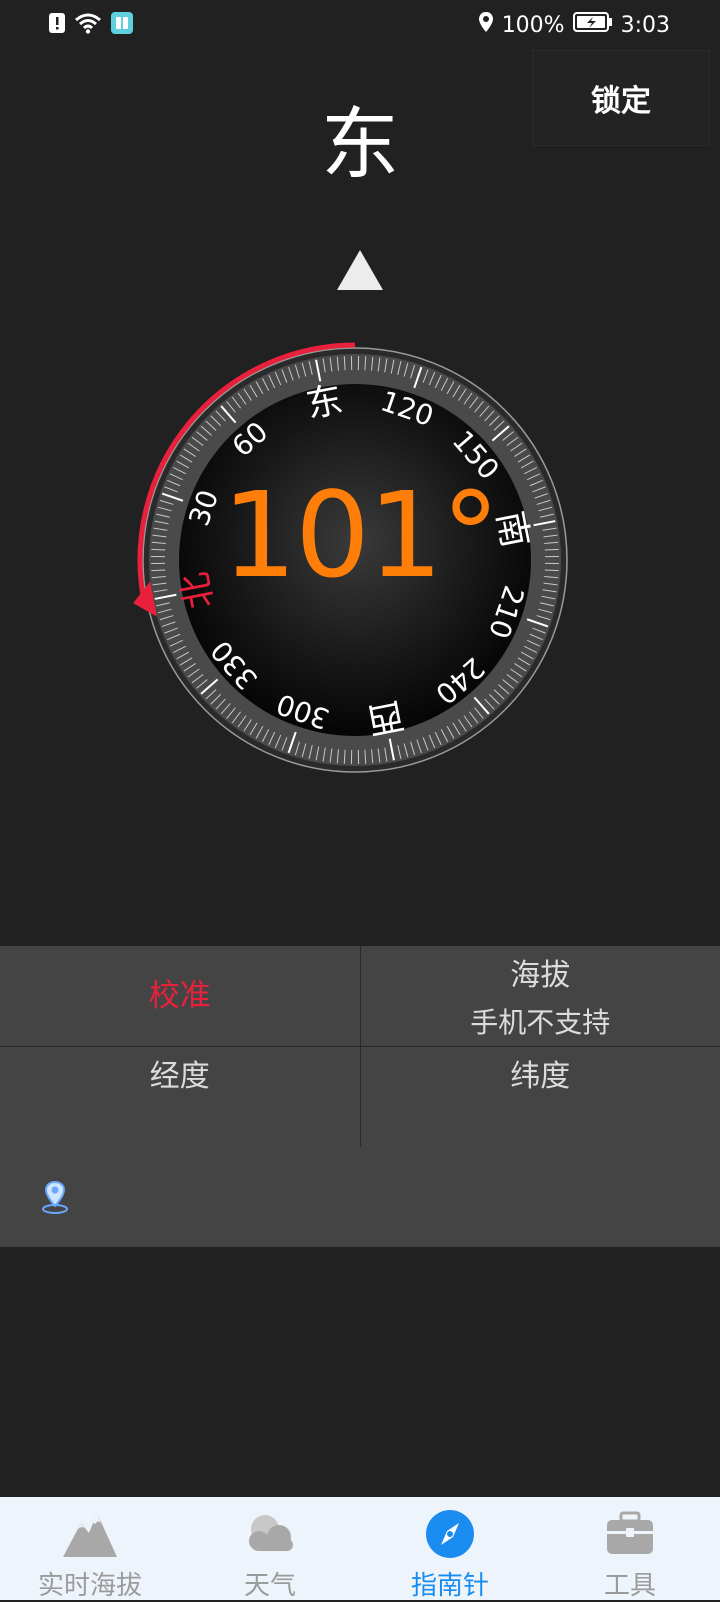  What do you see at coordinates (270, 1583) in the screenshot?
I see `nav-label-weather: 天气` at bounding box center [270, 1583].